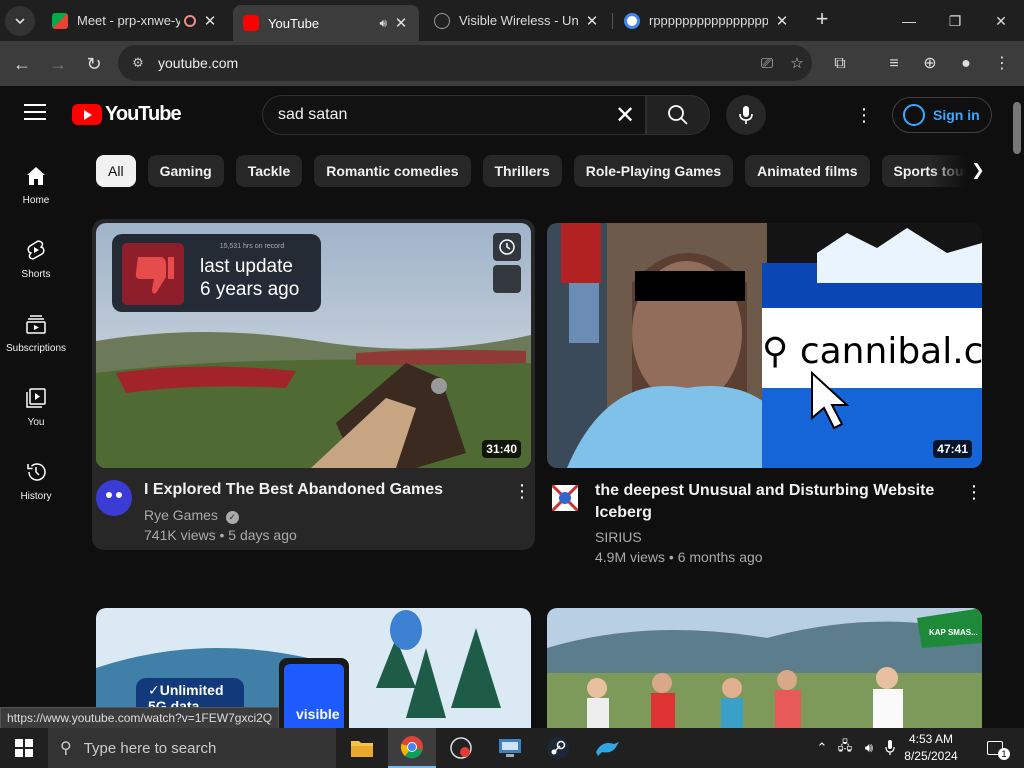 Image resolution: width=1024 pixels, height=768 pixels. What do you see at coordinates (507, 247) in the screenshot?
I see `watch-later-icon` at bounding box center [507, 247].